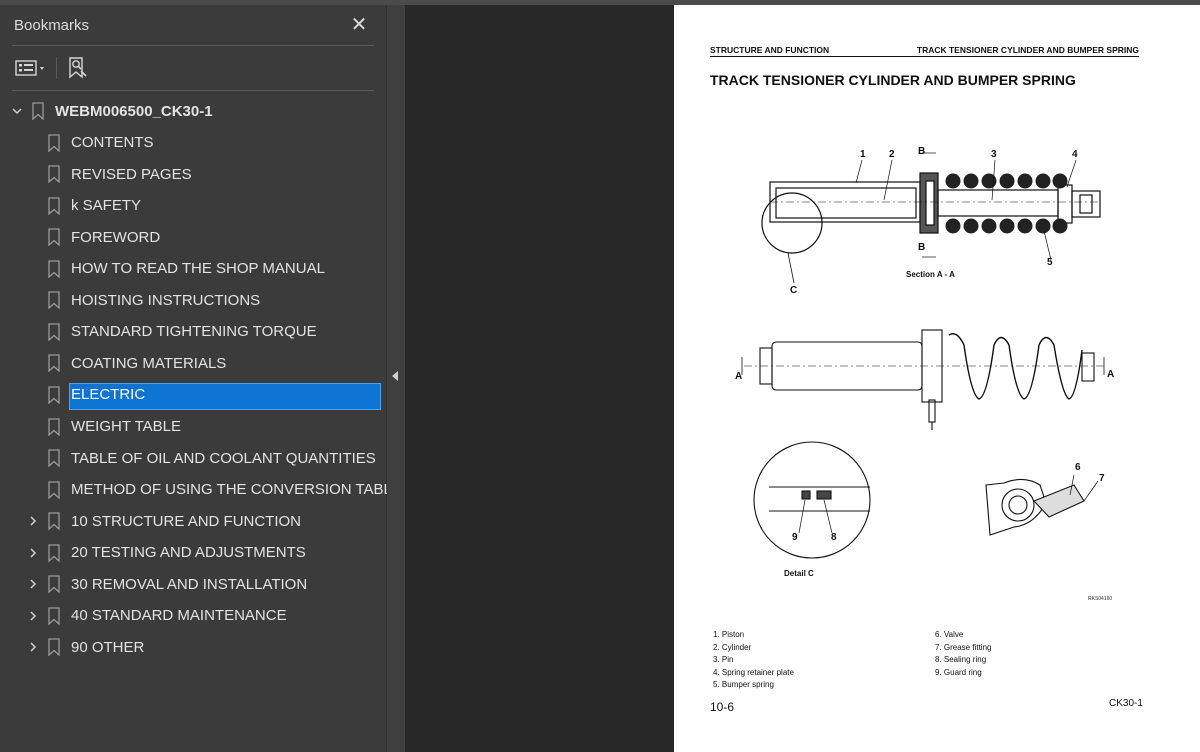  I want to click on bookmark-item: CONTENTS, so click(193, 143).